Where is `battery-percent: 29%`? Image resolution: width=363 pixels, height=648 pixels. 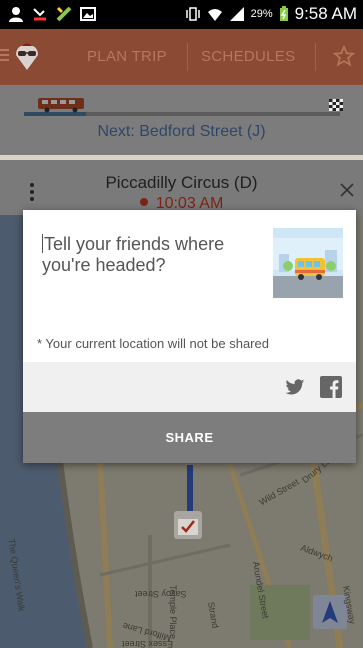 battery-percent: 29% is located at coordinates (261, 14).